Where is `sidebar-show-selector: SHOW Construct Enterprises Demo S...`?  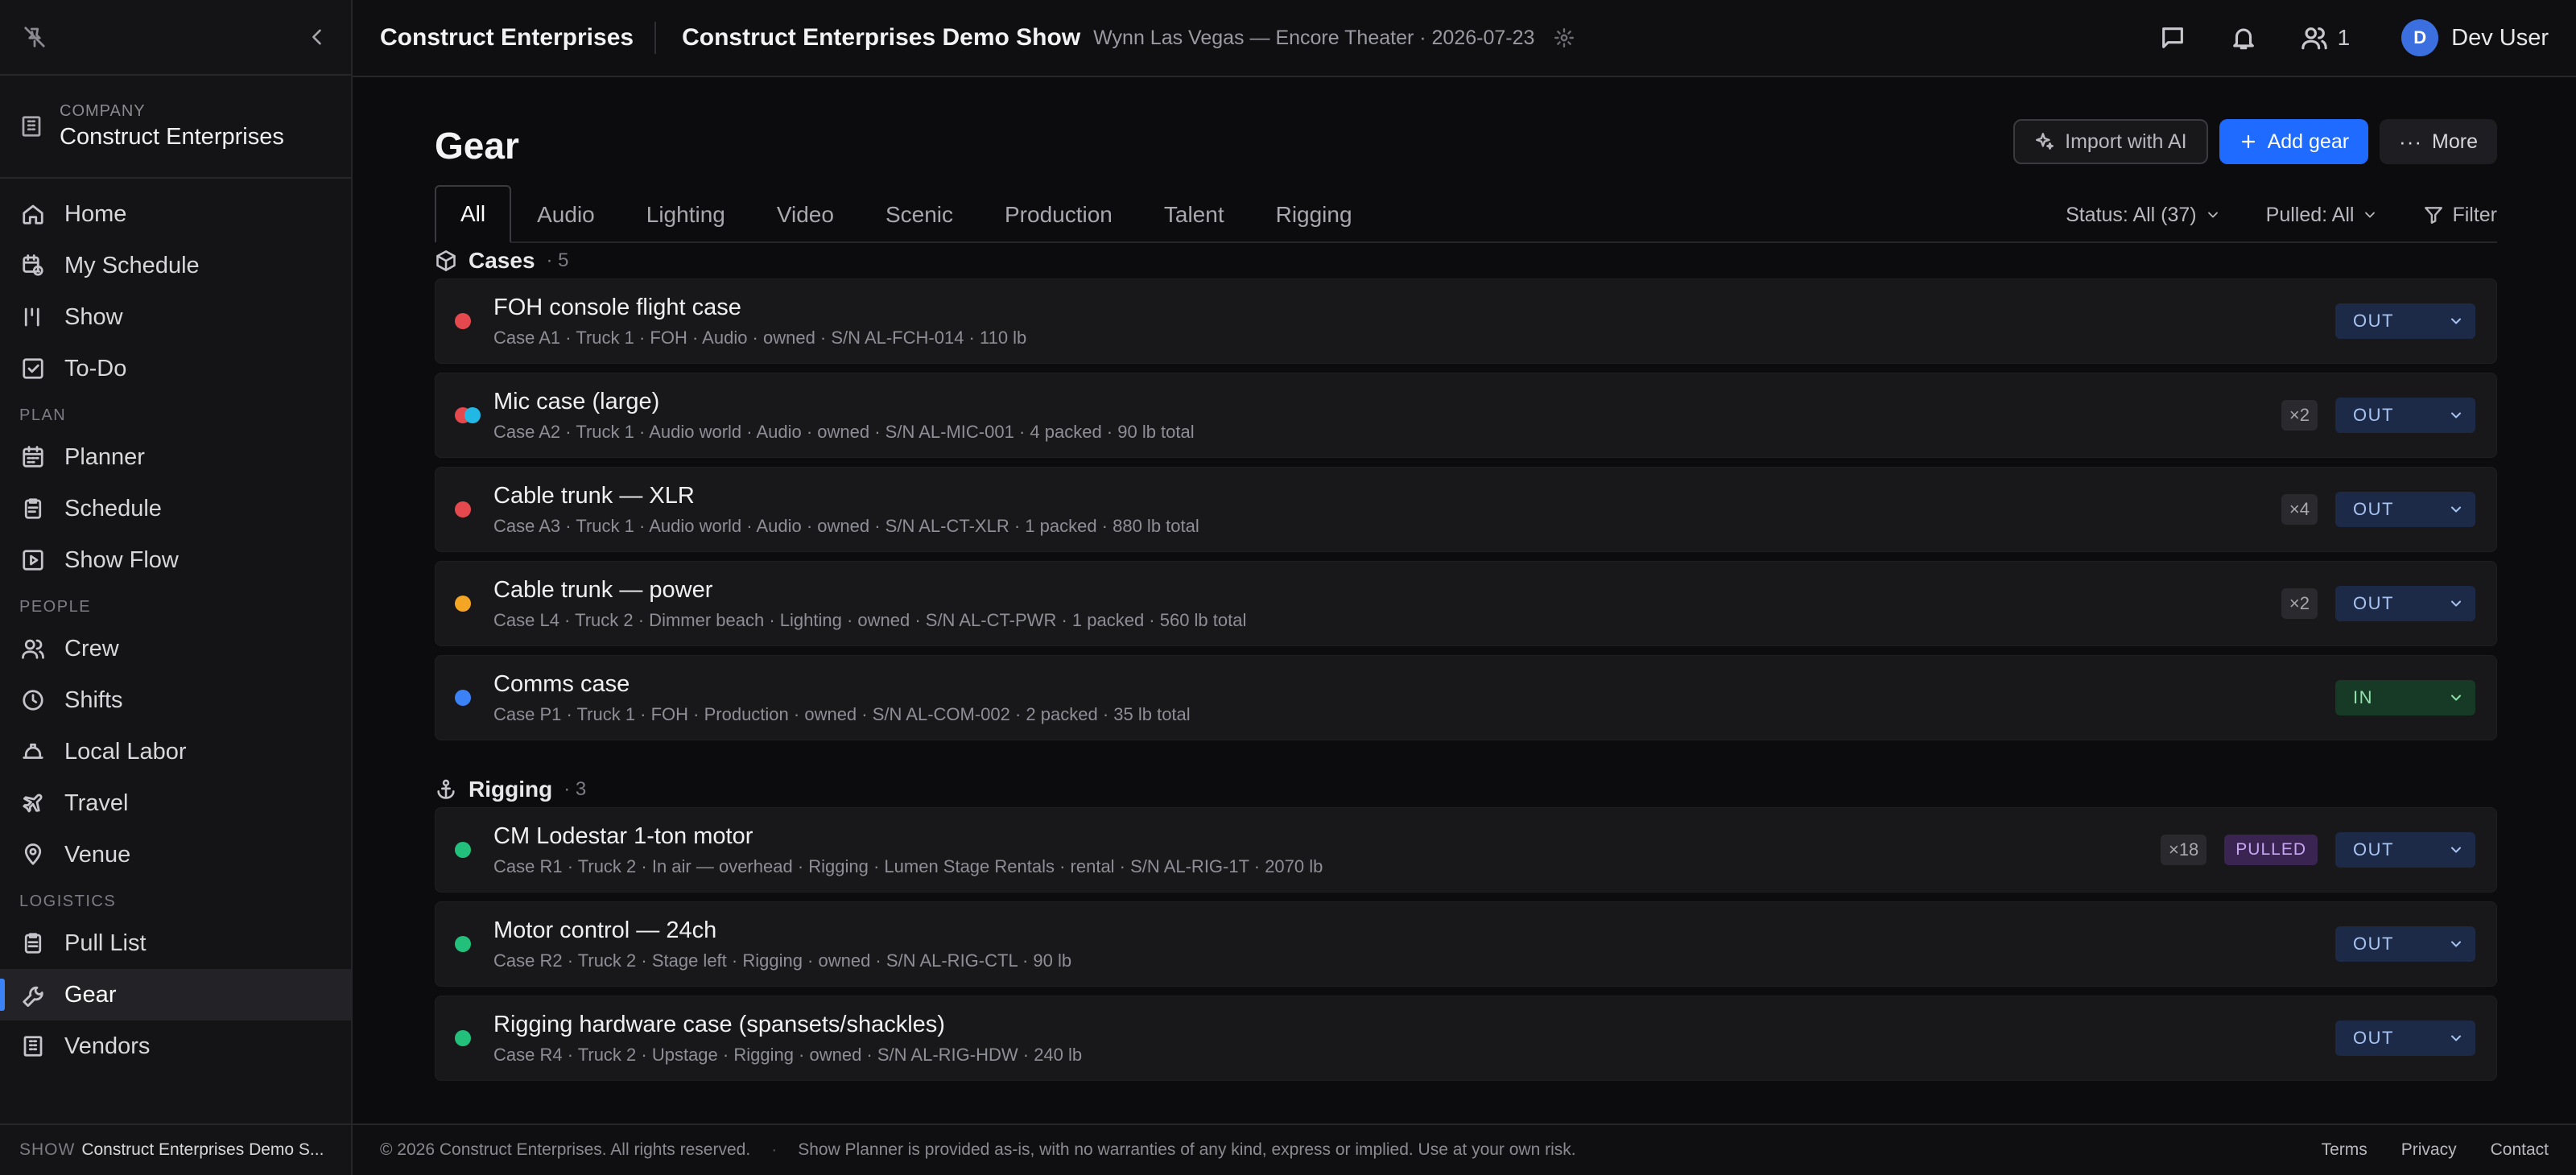 sidebar-show-selector: SHOW Construct Enterprises Demo S... is located at coordinates (175, 1149).